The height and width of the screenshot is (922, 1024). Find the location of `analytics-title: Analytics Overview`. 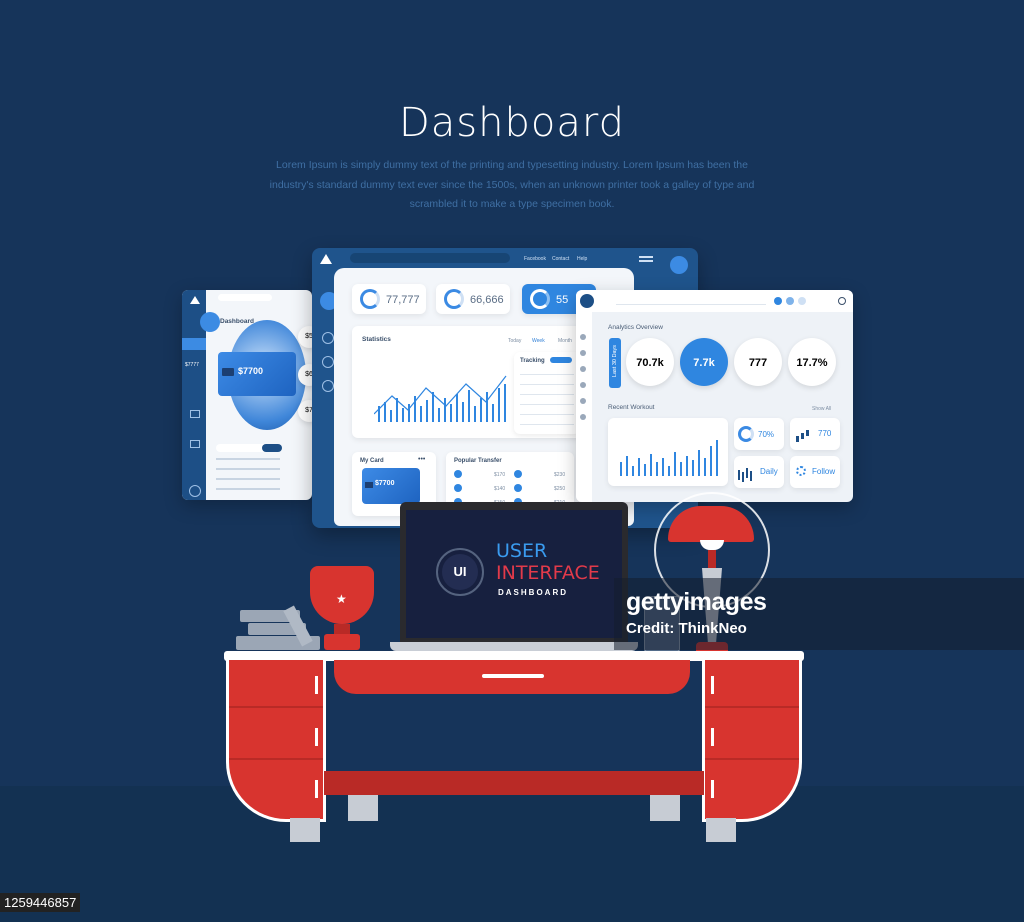

analytics-title: Analytics Overview is located at coordinates (635, 327).